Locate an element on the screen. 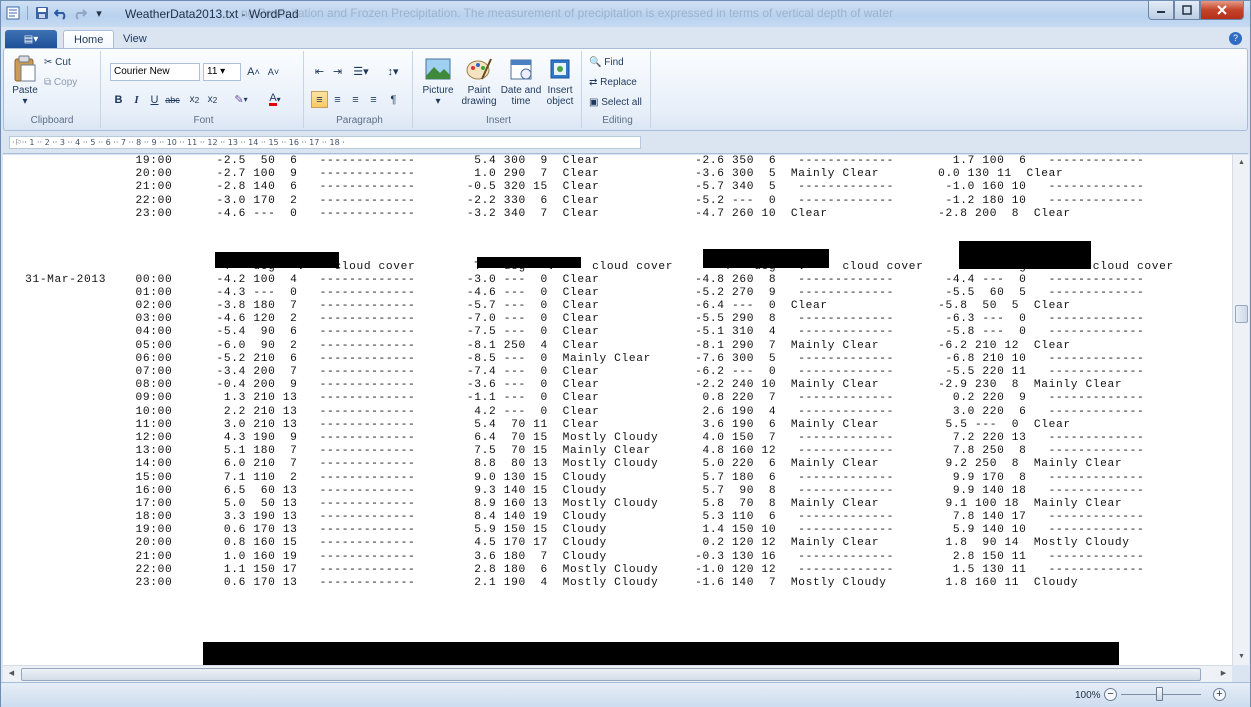 This screenshot has height=707, width=1251. vertical-scrollbar: ▲ ▼ is located at coordinates (1240, 410).